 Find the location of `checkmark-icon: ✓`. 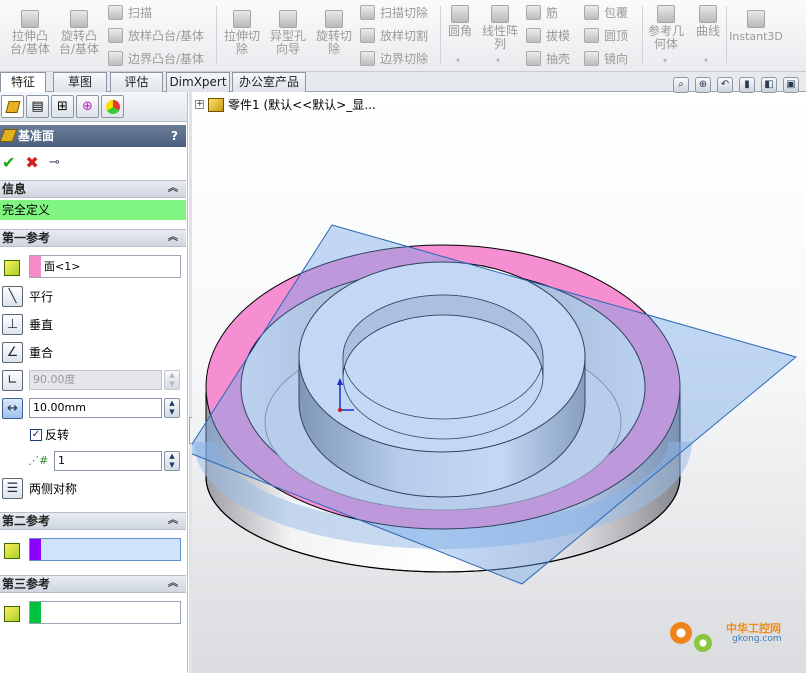

checkmark-icon: ✓ is located at coordinates (36, 434).